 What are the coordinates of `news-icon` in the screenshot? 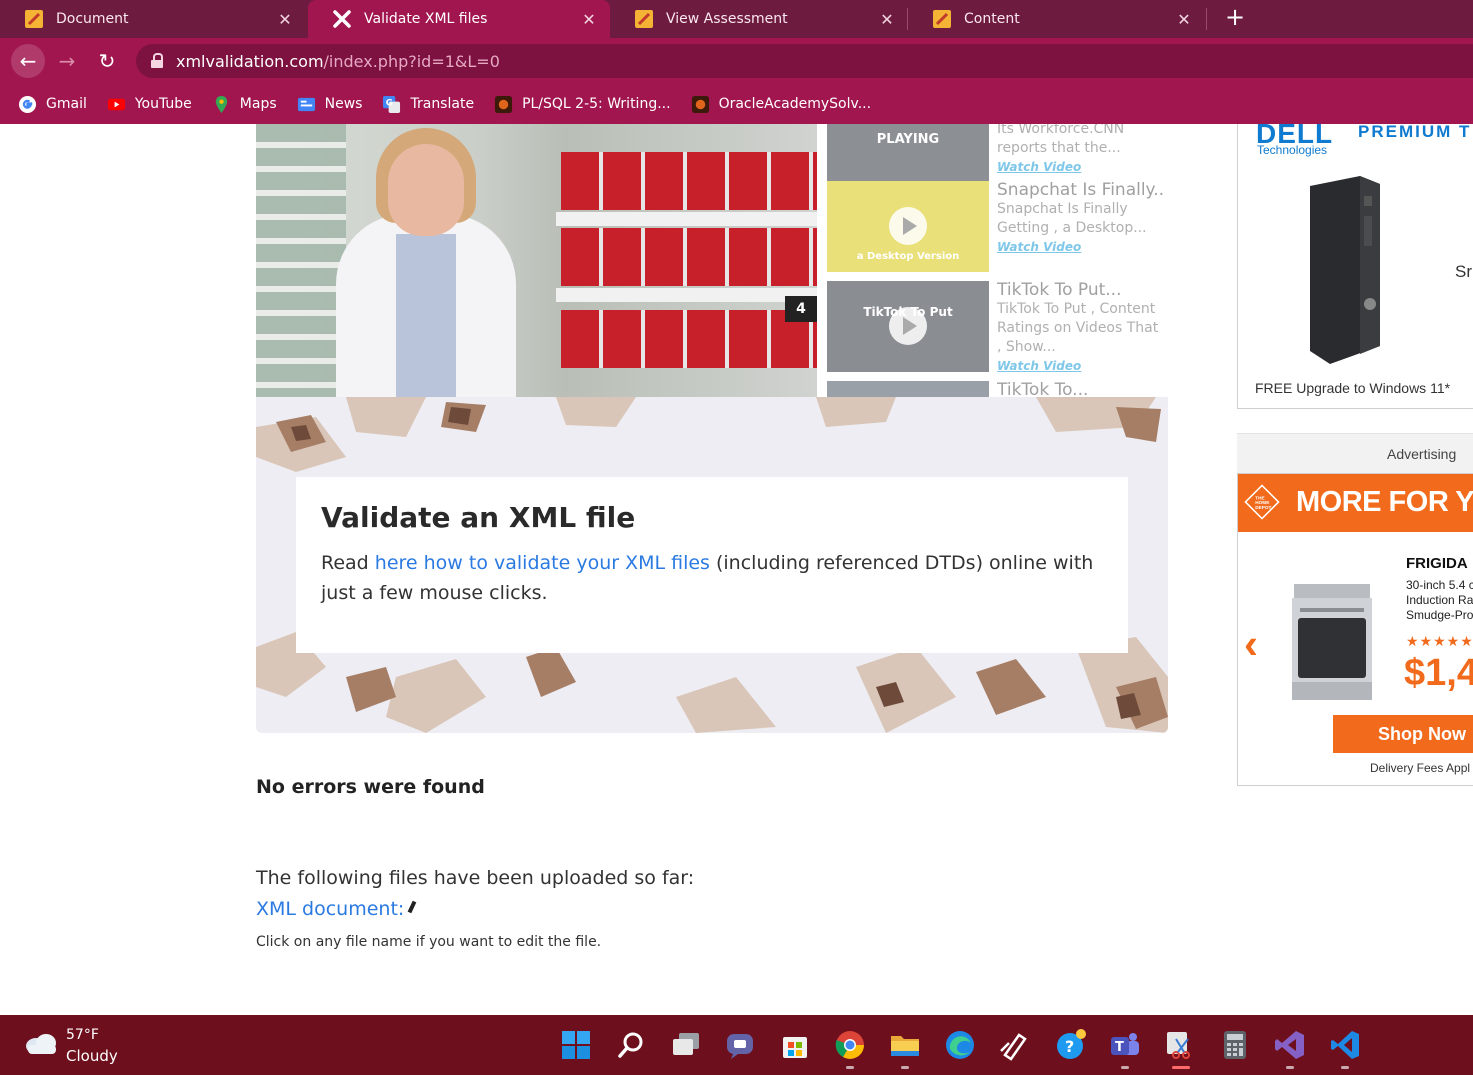 It's located at (306, 104).